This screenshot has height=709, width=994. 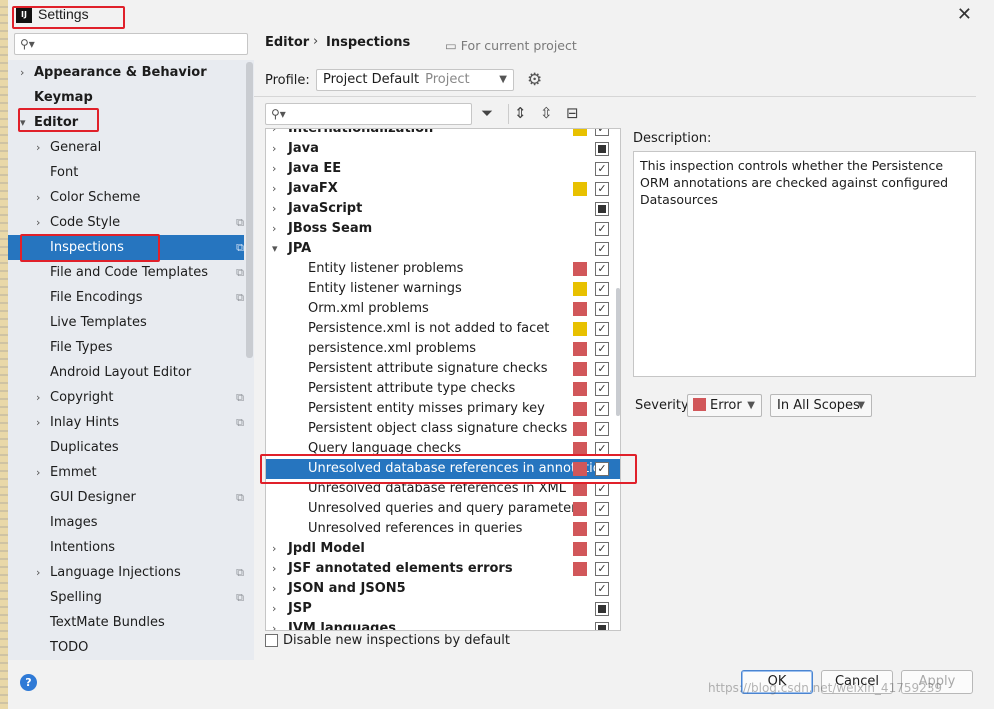 I want to click on inspection-group-row: › Java EE ✓, so click(x=443, y=169).